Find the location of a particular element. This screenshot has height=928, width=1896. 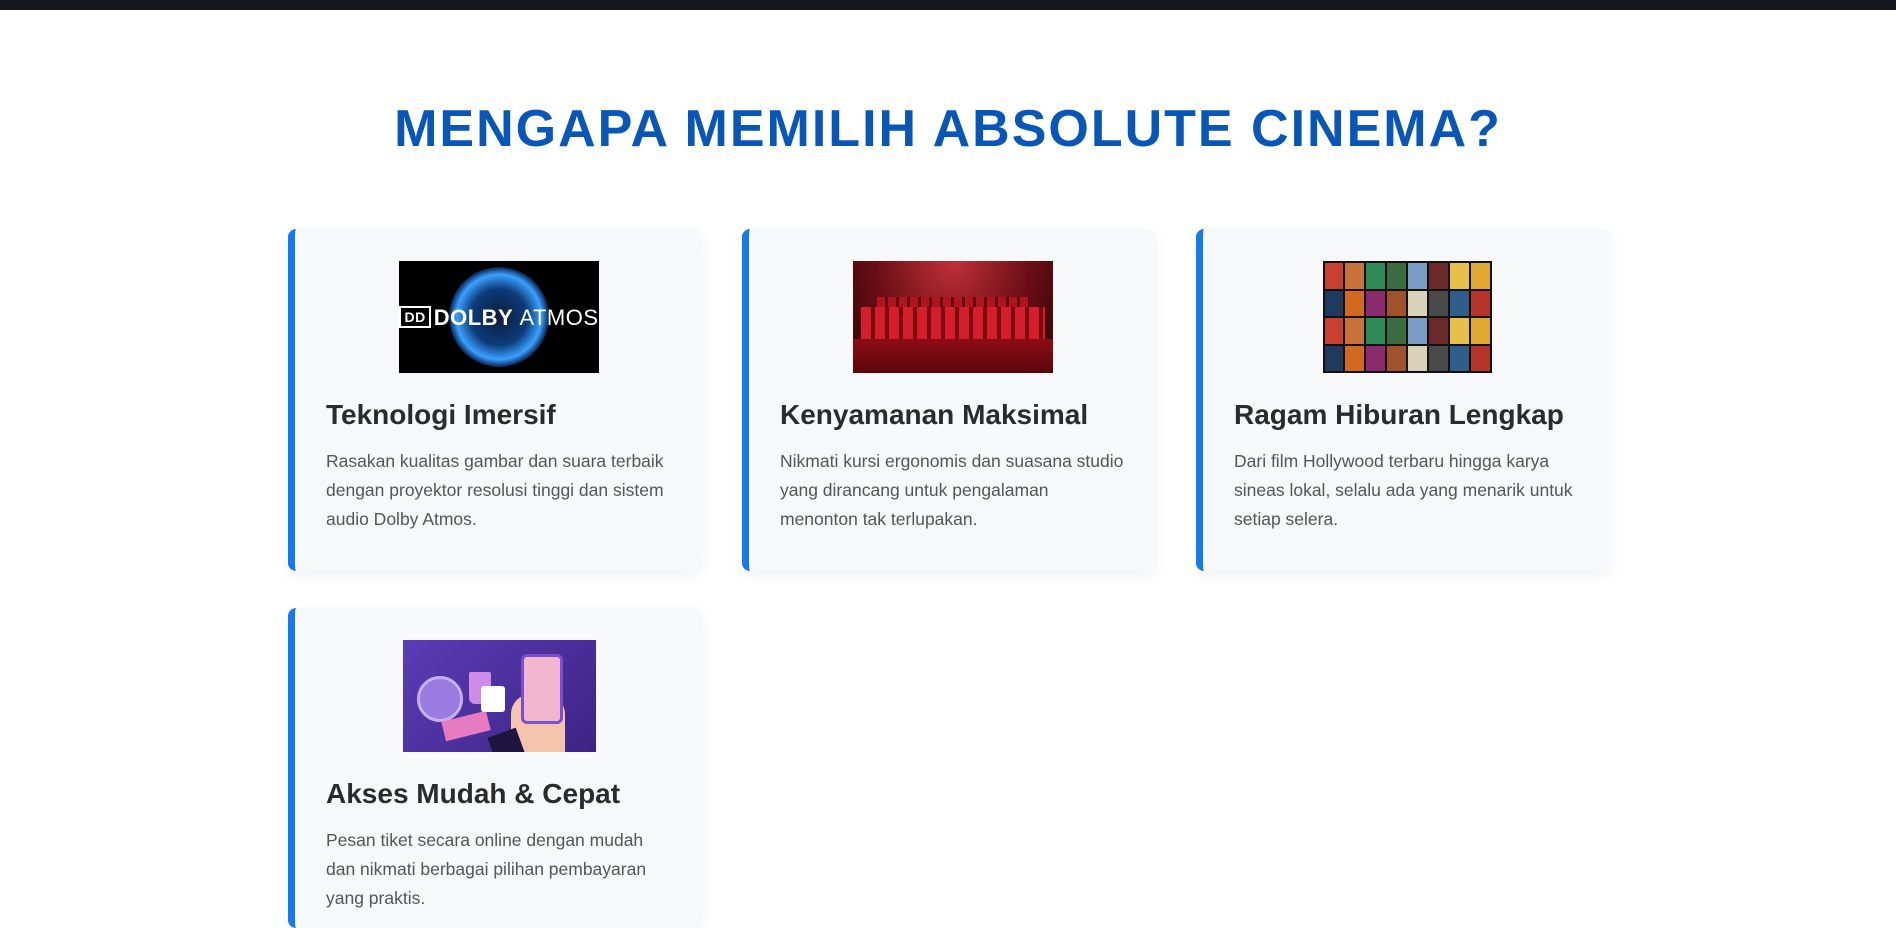

feature-title: Akses Mudah & Cepat is located at coordinates (473, 793).